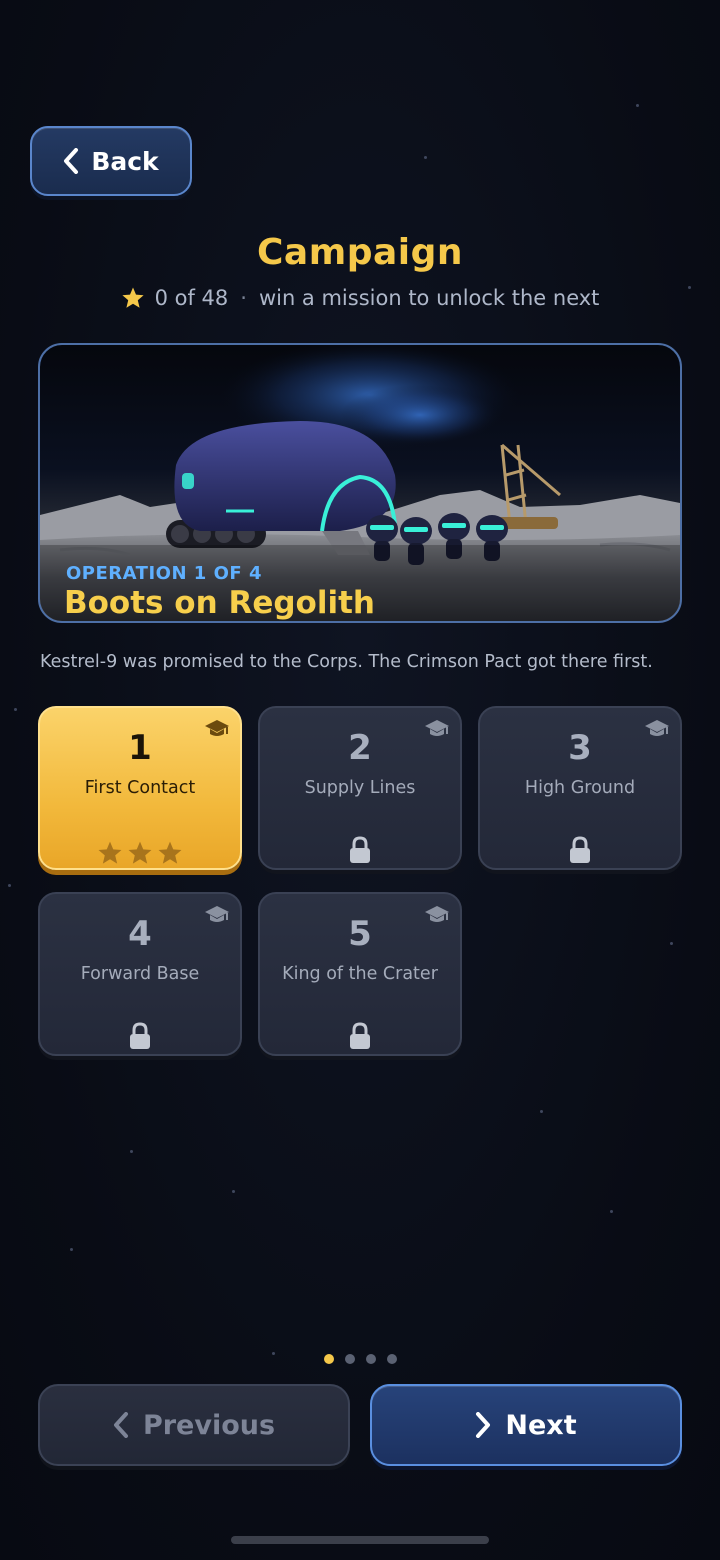  I want to click on operation-label: OPERATION 1 OF 4, so click(164, 573).